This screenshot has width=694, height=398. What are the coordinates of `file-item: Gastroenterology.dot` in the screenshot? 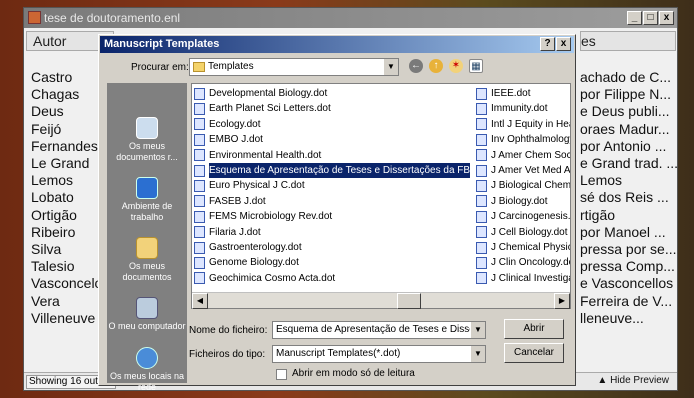 It's located at (332, 247).